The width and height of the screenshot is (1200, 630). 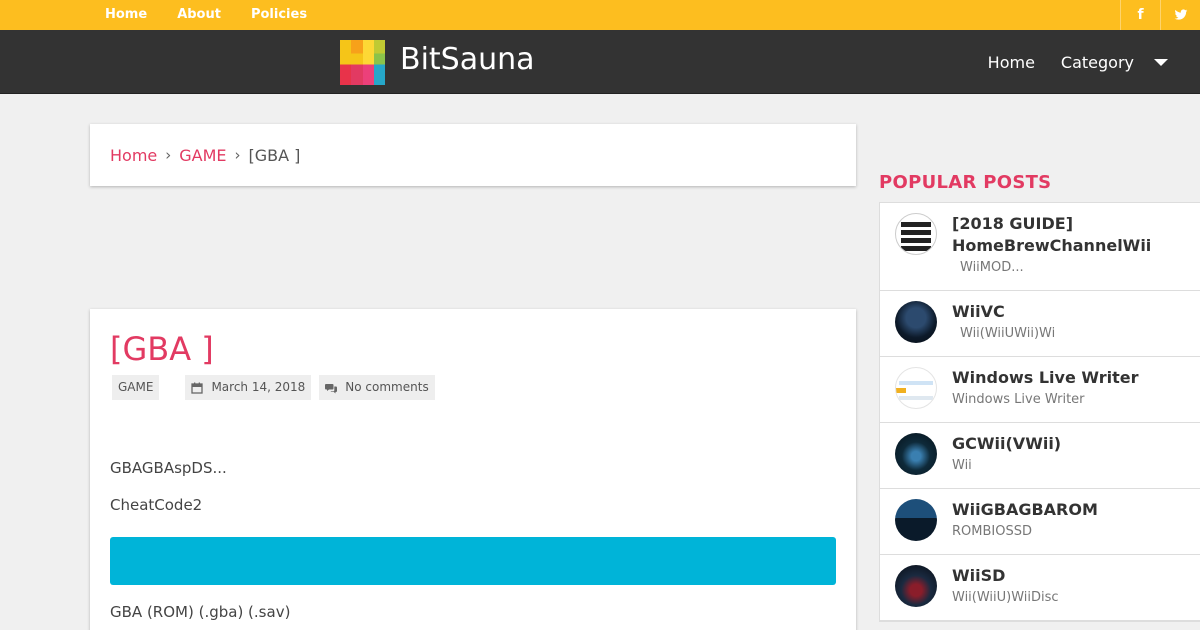 What do you see at coordinates (916, 586) in the screenshot?
I see `wiisd-thumb-icon` at bounding box center [916, 586].